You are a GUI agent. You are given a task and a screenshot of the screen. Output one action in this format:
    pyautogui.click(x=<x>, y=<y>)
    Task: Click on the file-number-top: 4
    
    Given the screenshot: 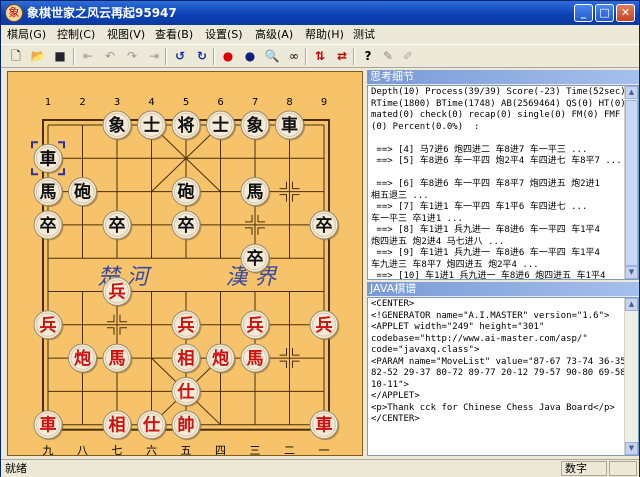 What is the action you would take?
    pyautogui.click(x=151, y=102)
    